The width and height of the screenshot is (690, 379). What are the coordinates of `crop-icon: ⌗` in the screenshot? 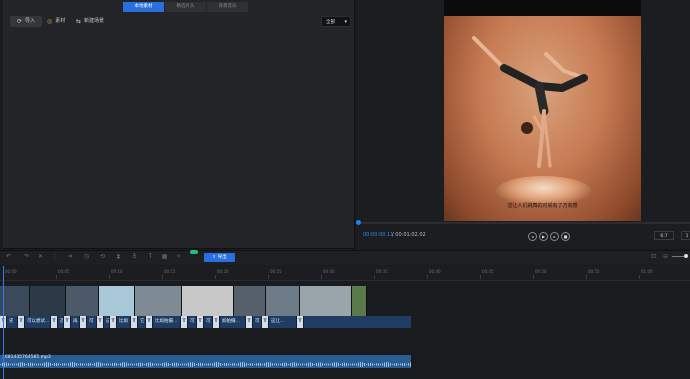 It's located at (70, 256).